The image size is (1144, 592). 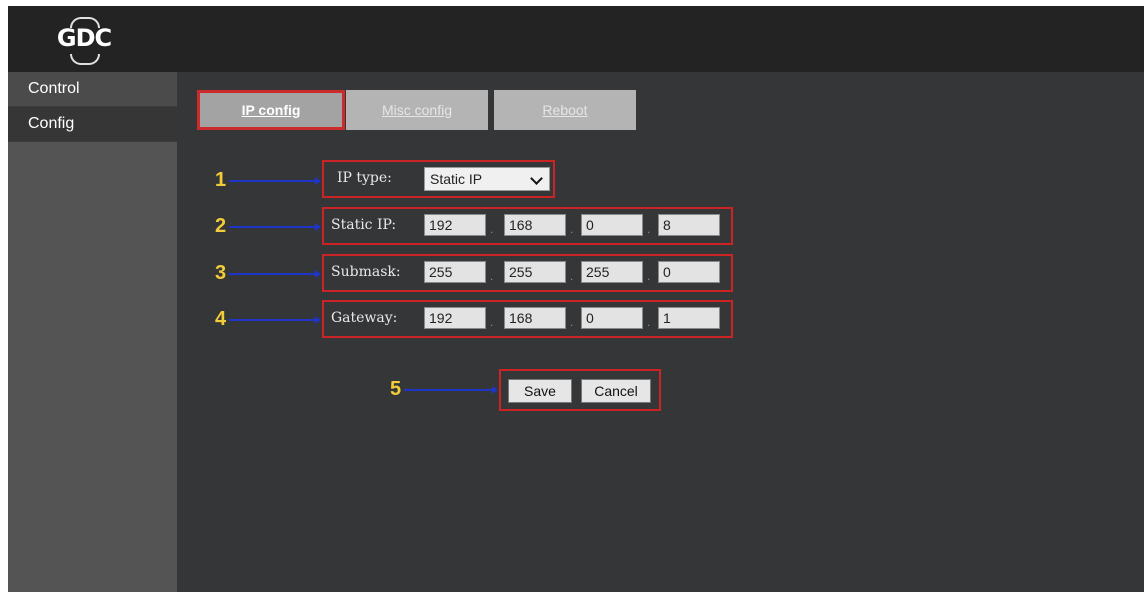 I want to click on annotation-number-4: 4, so click(x=221, y=319).